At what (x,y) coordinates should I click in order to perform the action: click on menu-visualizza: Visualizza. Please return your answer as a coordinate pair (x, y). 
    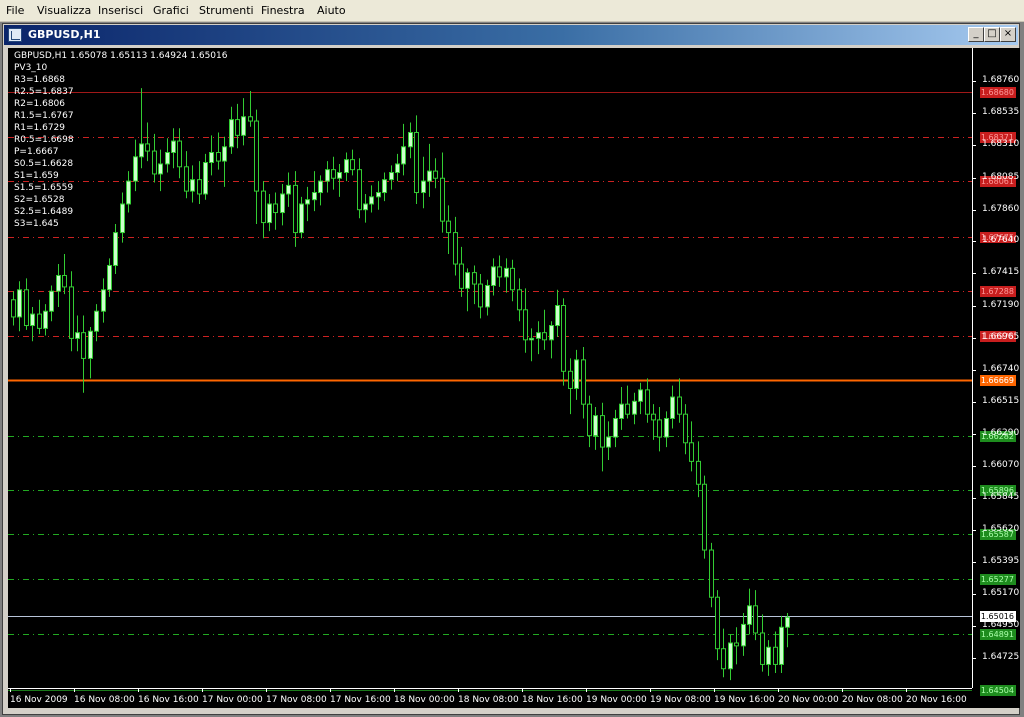
    Looking at the image, I should click on (64, 10).